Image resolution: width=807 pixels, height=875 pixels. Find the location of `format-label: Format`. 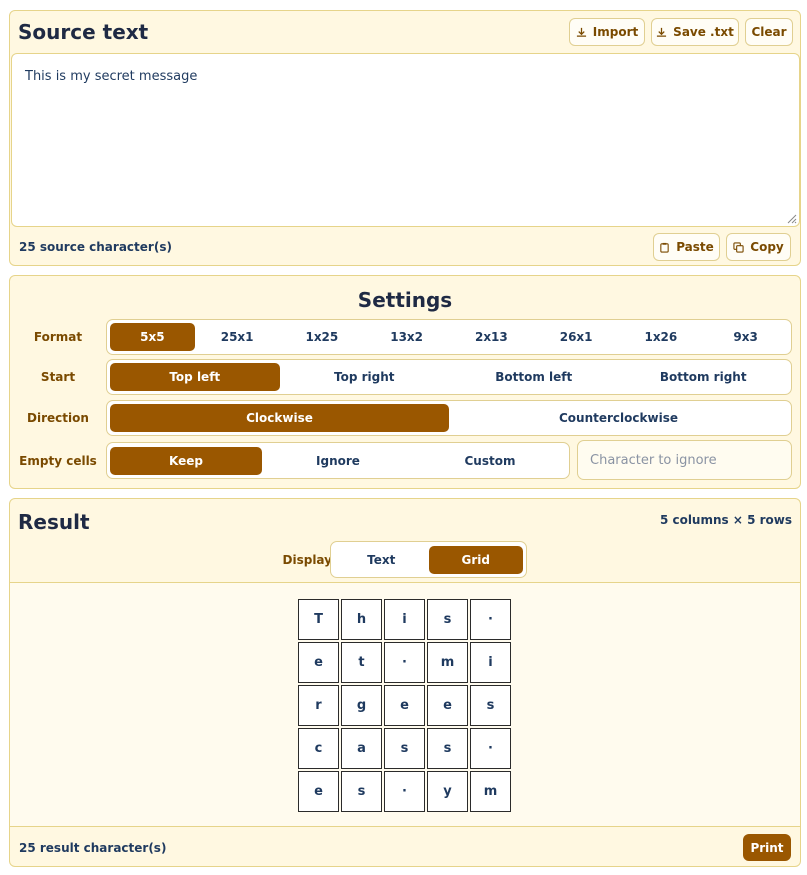

format-label: Format is located at coordinates (58, 337).